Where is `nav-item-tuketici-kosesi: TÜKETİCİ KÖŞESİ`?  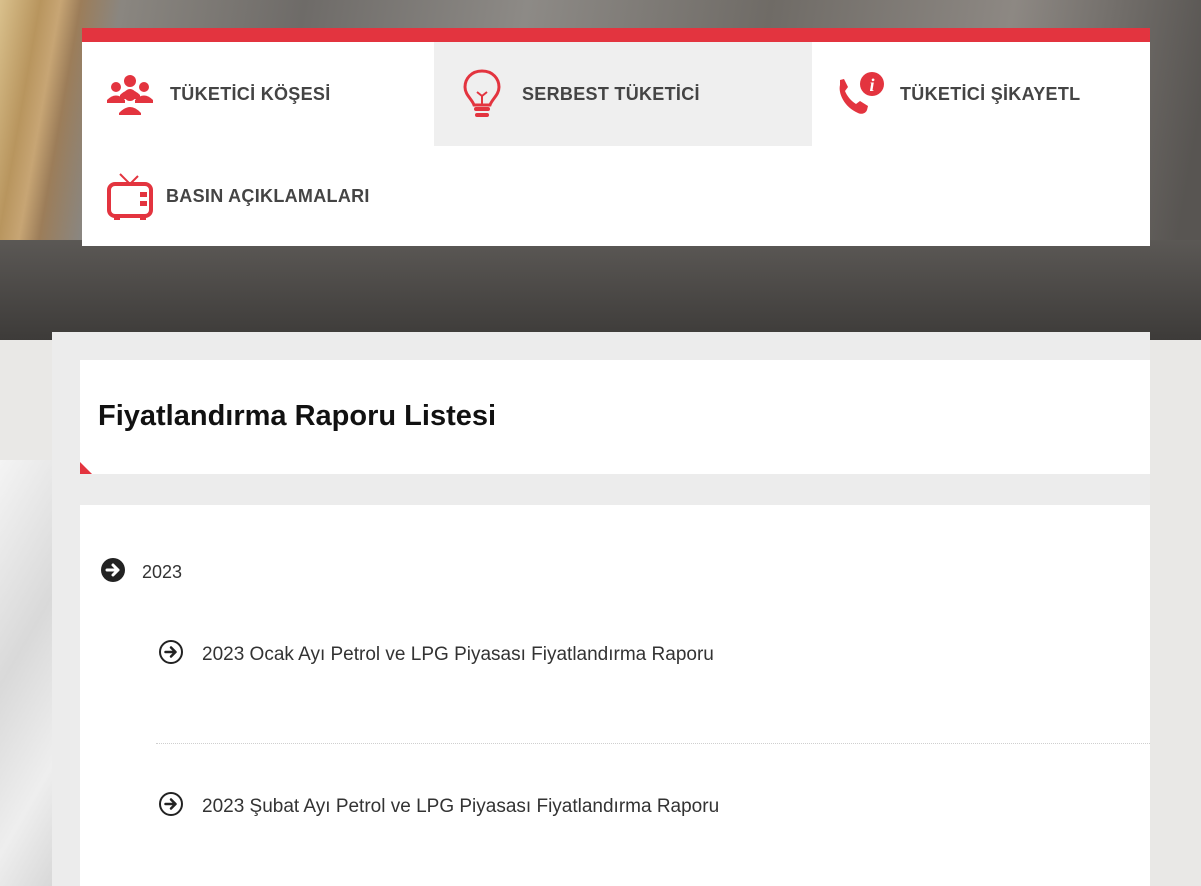 nav-item-tuketici-kosesi: TÜKETİCİ KÖŞESİ is located at coordinates (258, 94).